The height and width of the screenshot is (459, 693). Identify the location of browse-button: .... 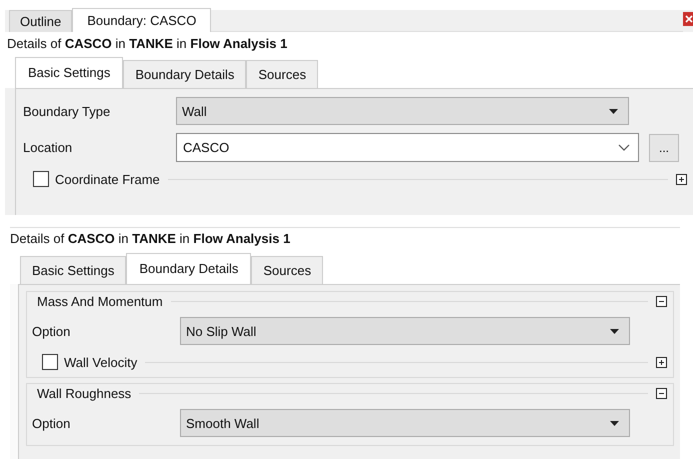
(664, 148).